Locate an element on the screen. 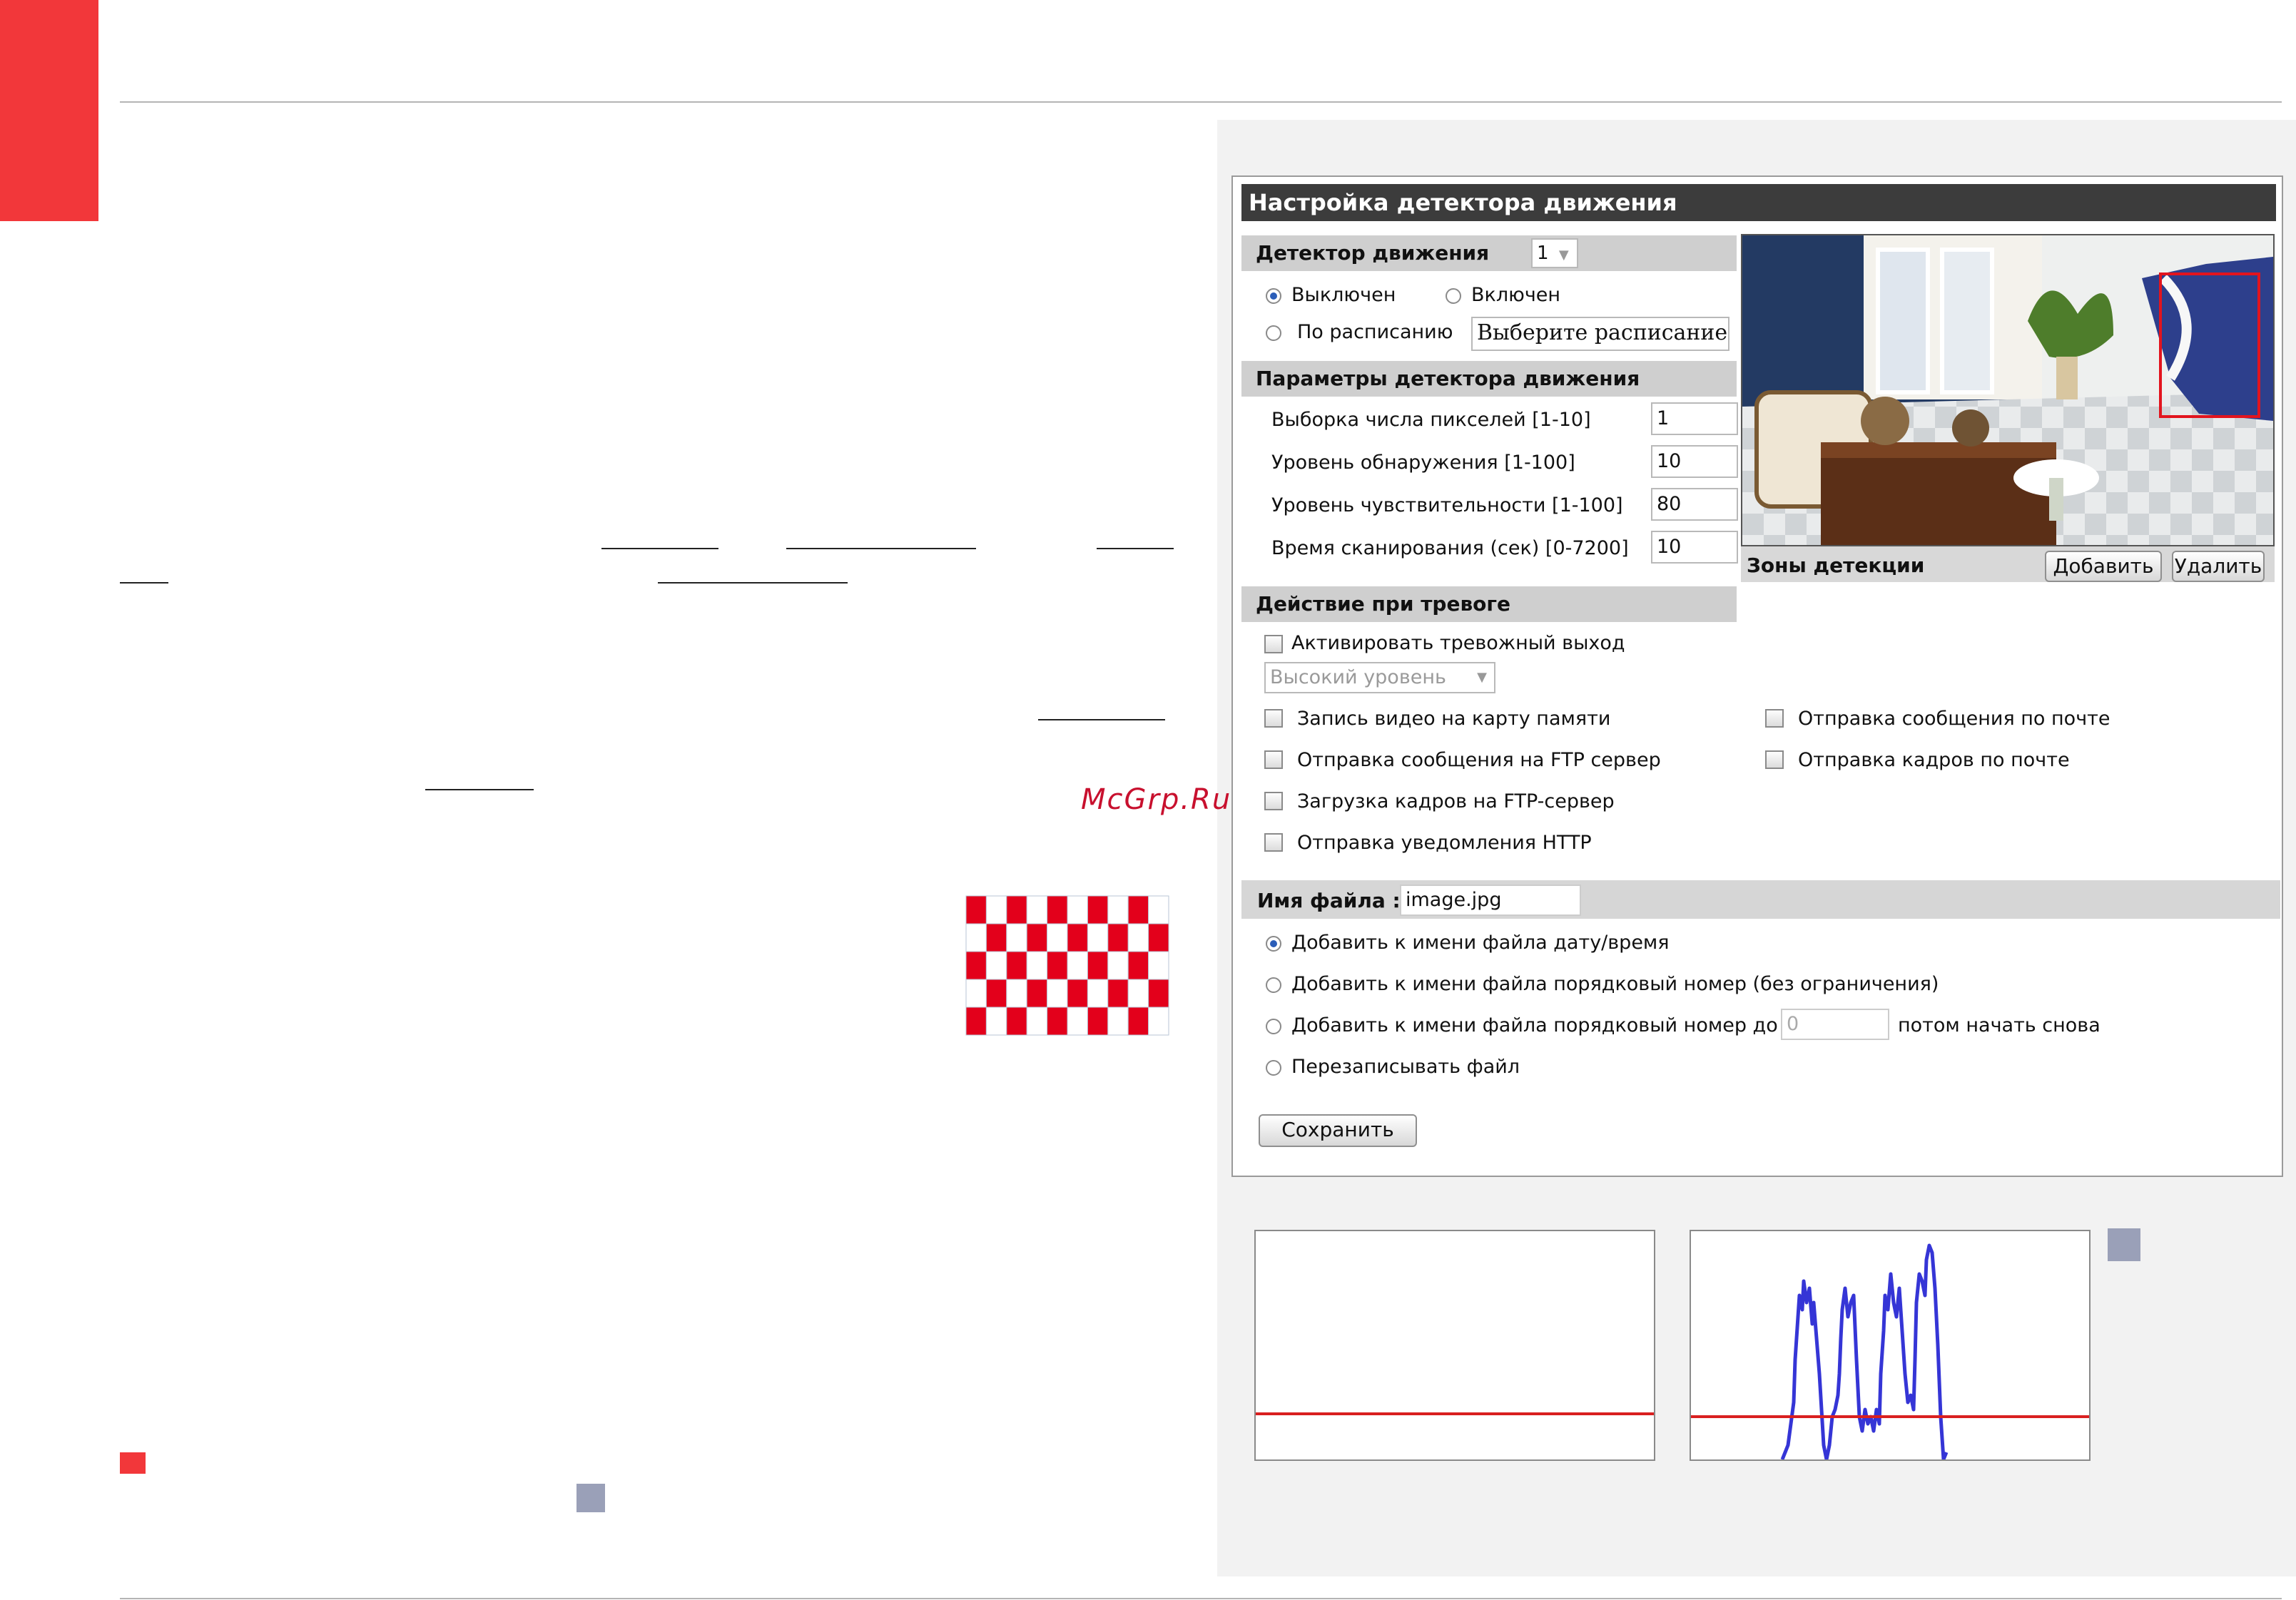 The width and height of the screenshot is (2296, 1600). camera-preview-image is located at coordinates (2008, 390).